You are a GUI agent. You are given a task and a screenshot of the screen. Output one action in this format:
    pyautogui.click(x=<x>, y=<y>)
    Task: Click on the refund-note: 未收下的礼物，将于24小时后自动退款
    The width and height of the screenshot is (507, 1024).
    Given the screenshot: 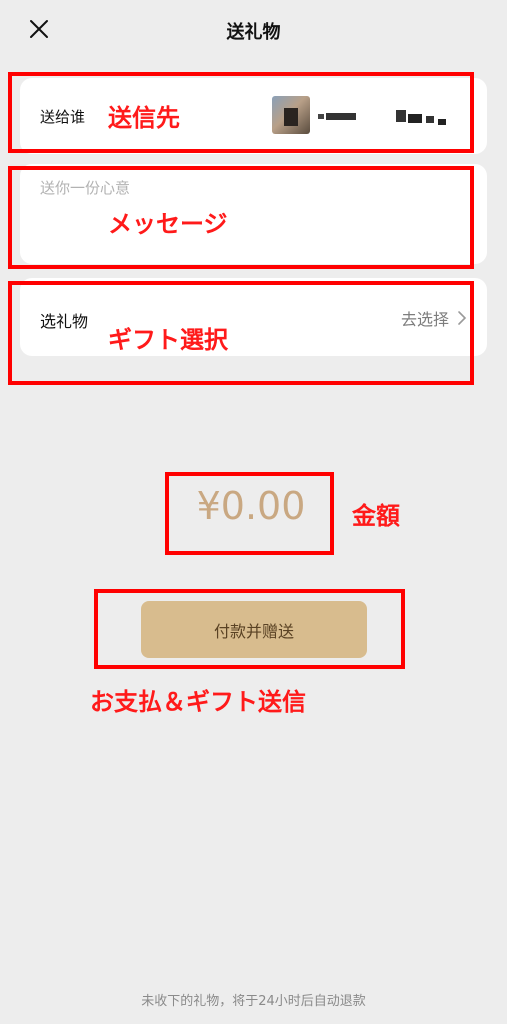 What is the action you would take?
    pyautogui.click(x=253, y=1001)
    